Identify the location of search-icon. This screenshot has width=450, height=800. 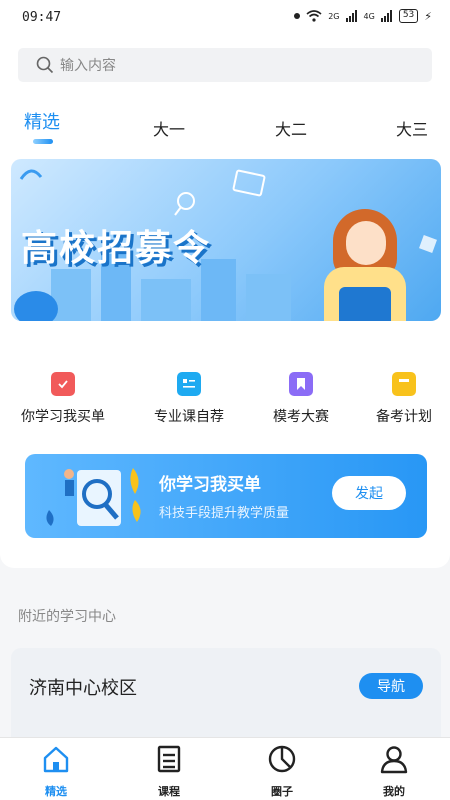
(45, 65).